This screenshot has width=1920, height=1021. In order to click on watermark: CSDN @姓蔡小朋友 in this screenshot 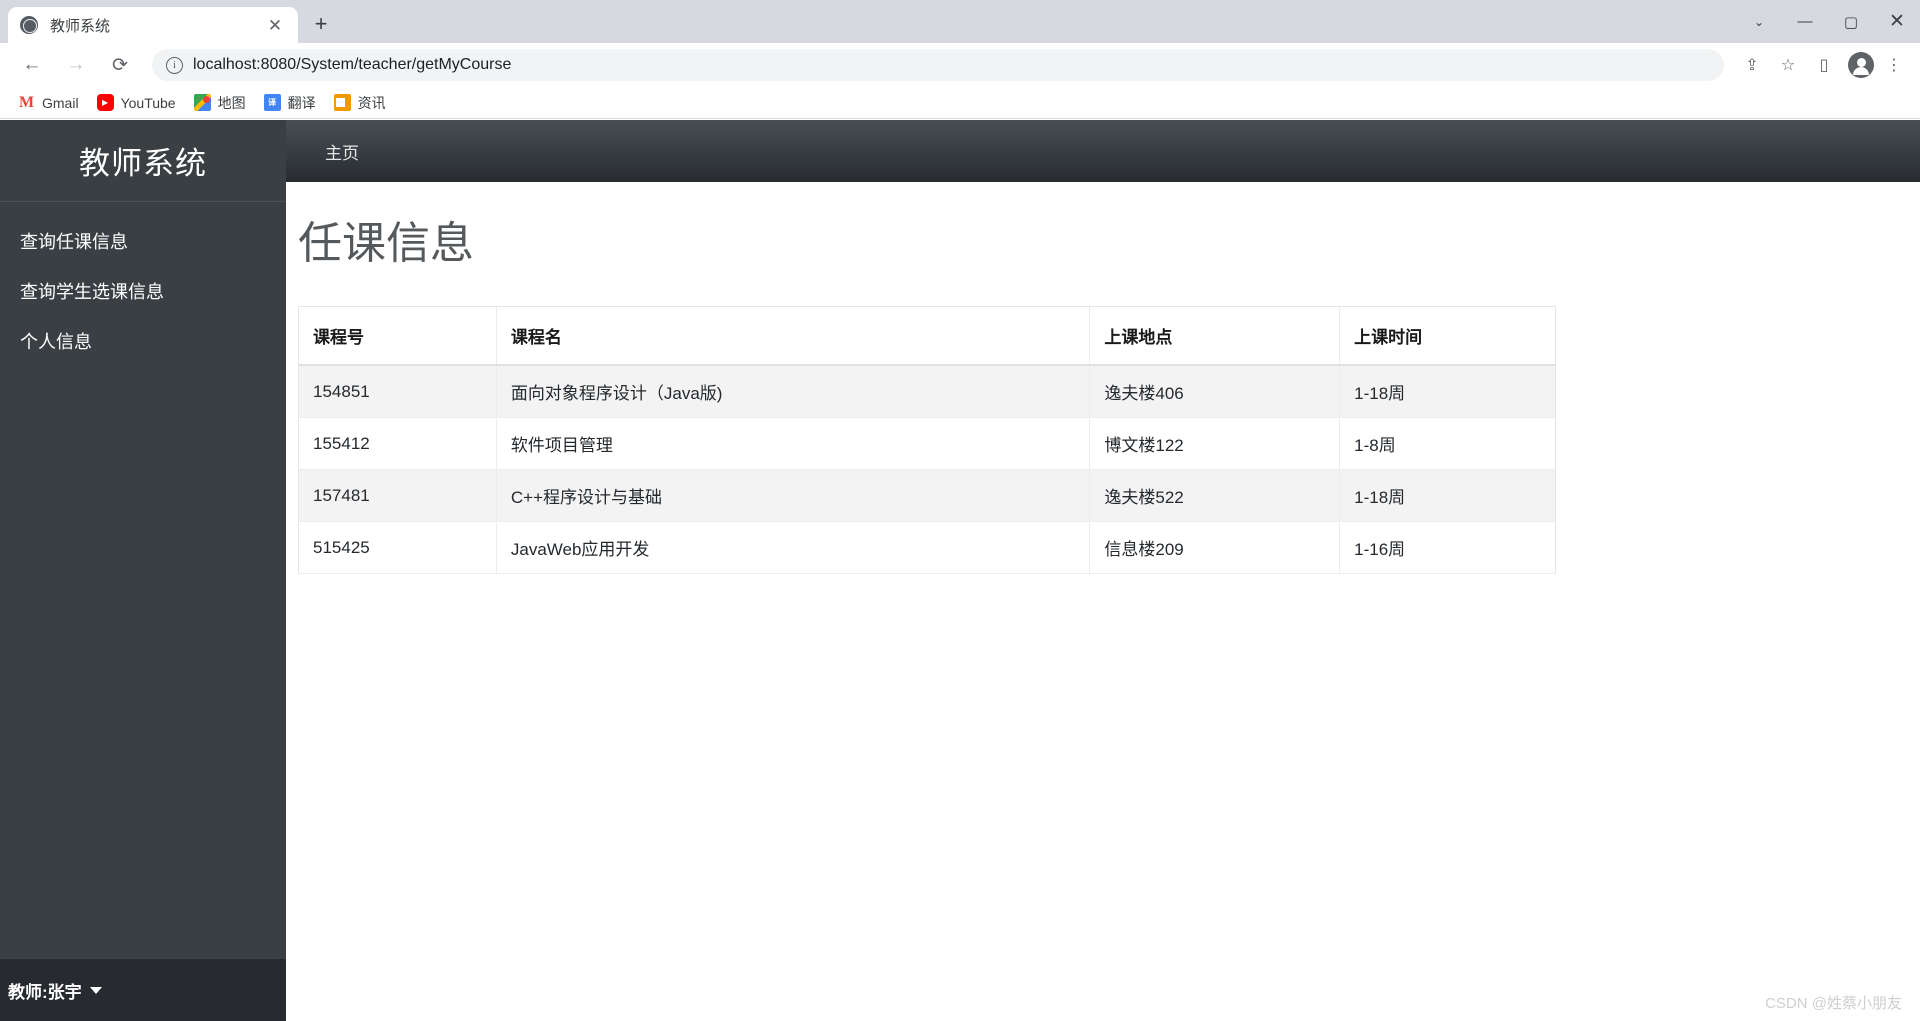, I will do `click(1833, 1003)`.